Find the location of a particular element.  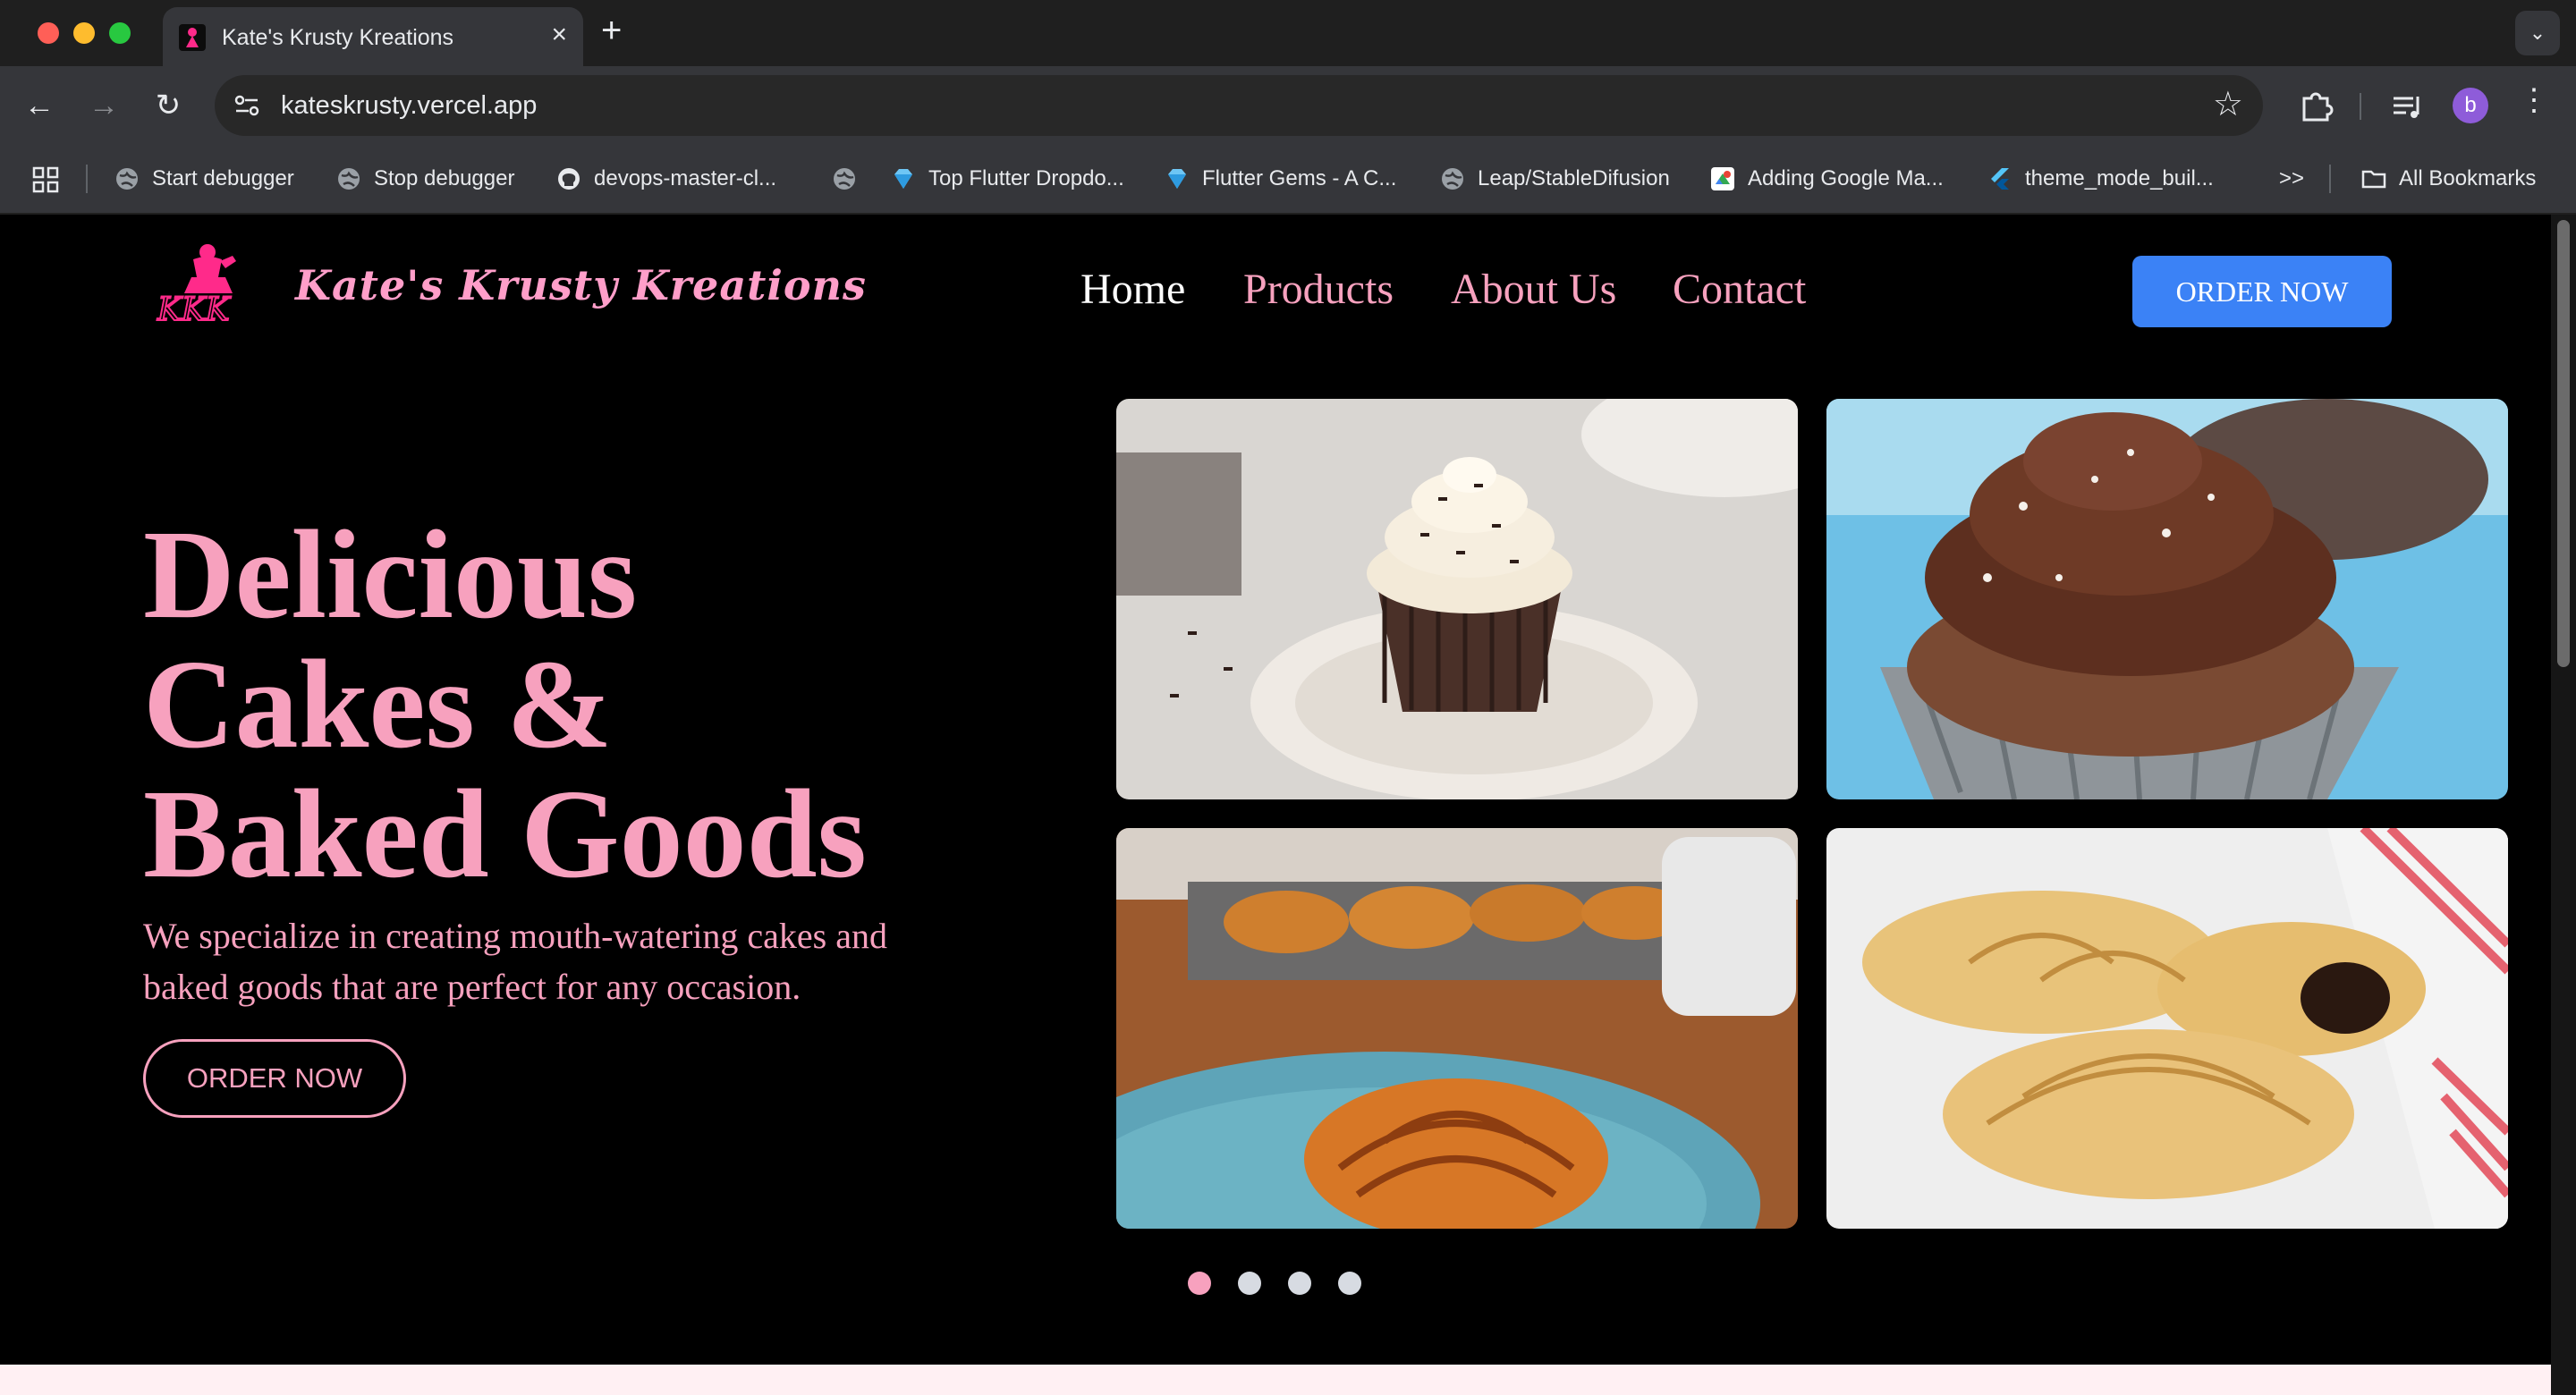

header-order-now-button: ORDER NOW is located at coordinates (2262, 291).